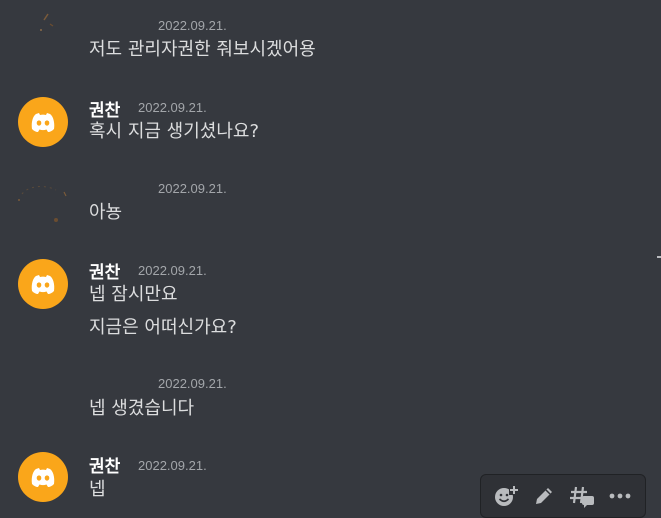 The height and width of the screenshot is (518, 661). I want to click on thread-icon, so click(582, 497).